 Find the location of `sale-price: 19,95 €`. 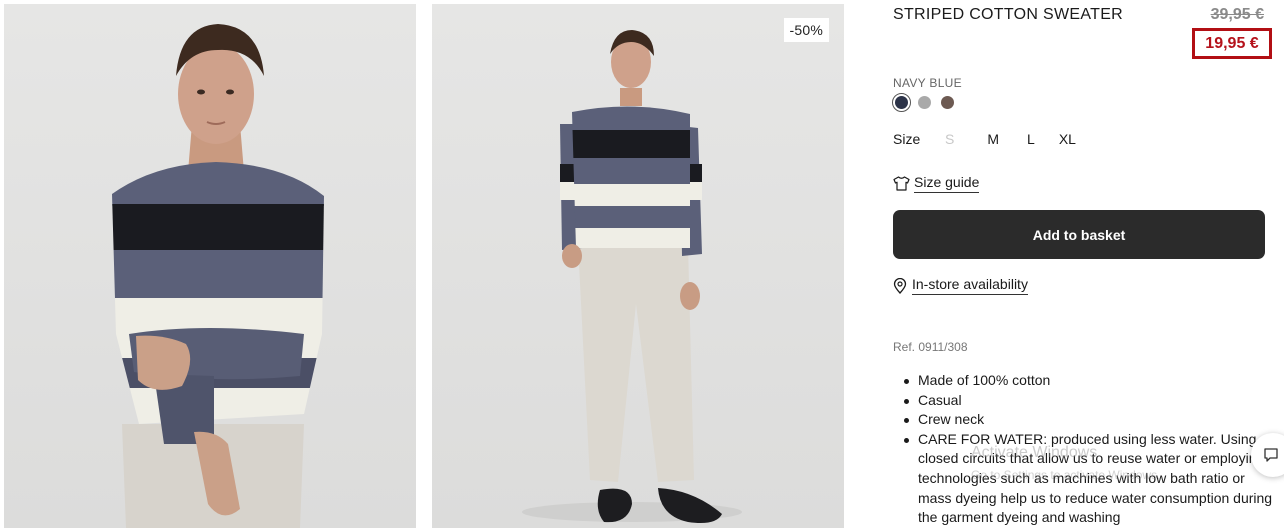

sale-price: 19,95 € is located at coordinates (1232, 43).